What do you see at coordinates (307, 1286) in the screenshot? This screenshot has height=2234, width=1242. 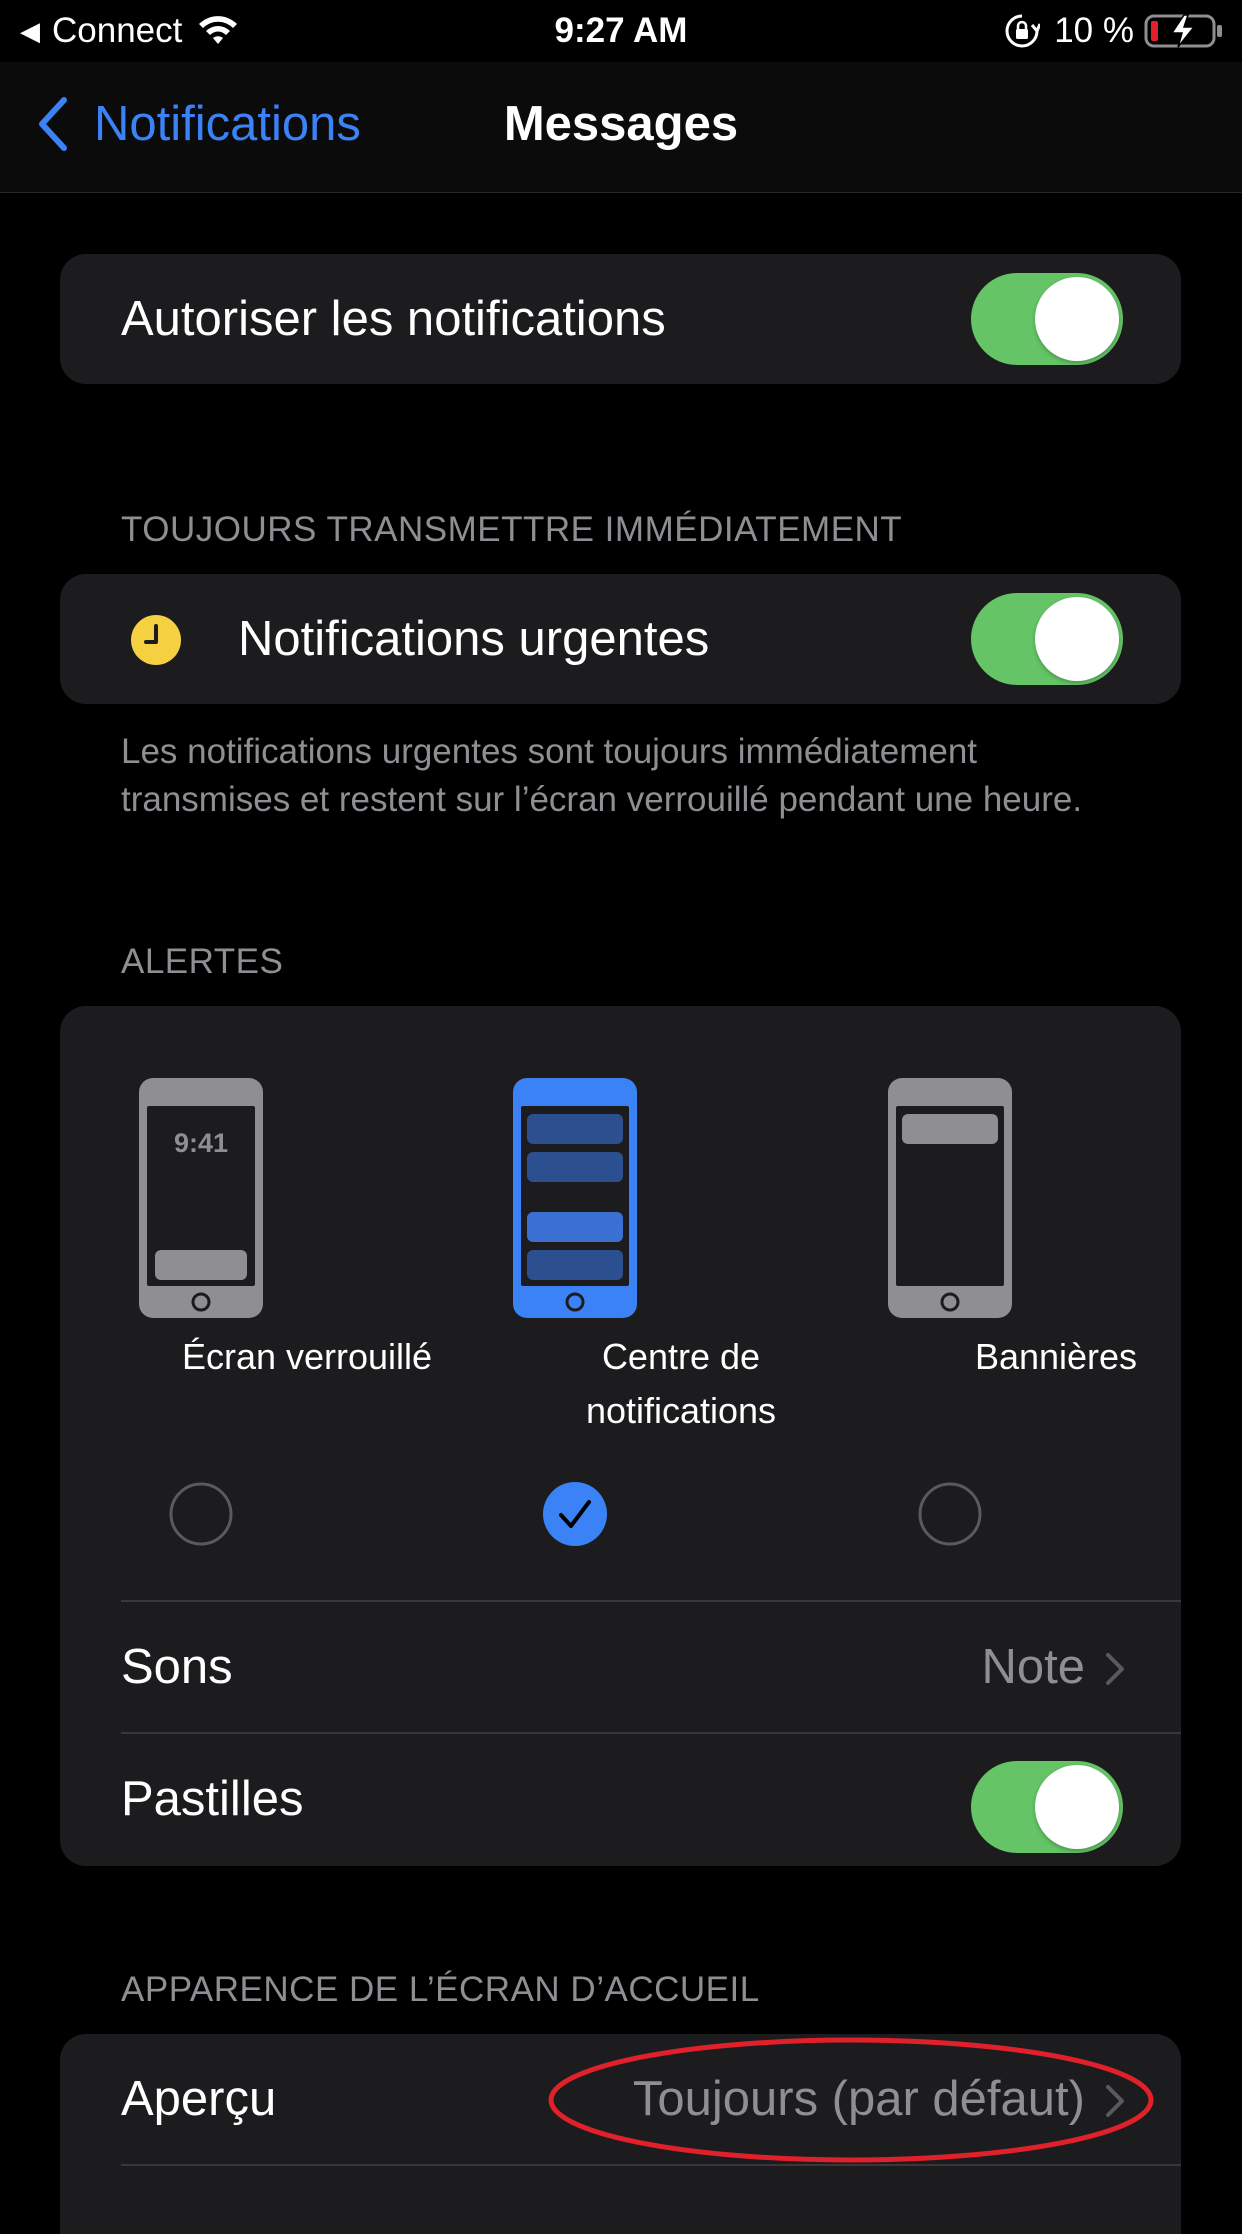 I see `alert-option-lock-screen: 9:41 Écran verrouillé` at bounding box center [307, 1286].